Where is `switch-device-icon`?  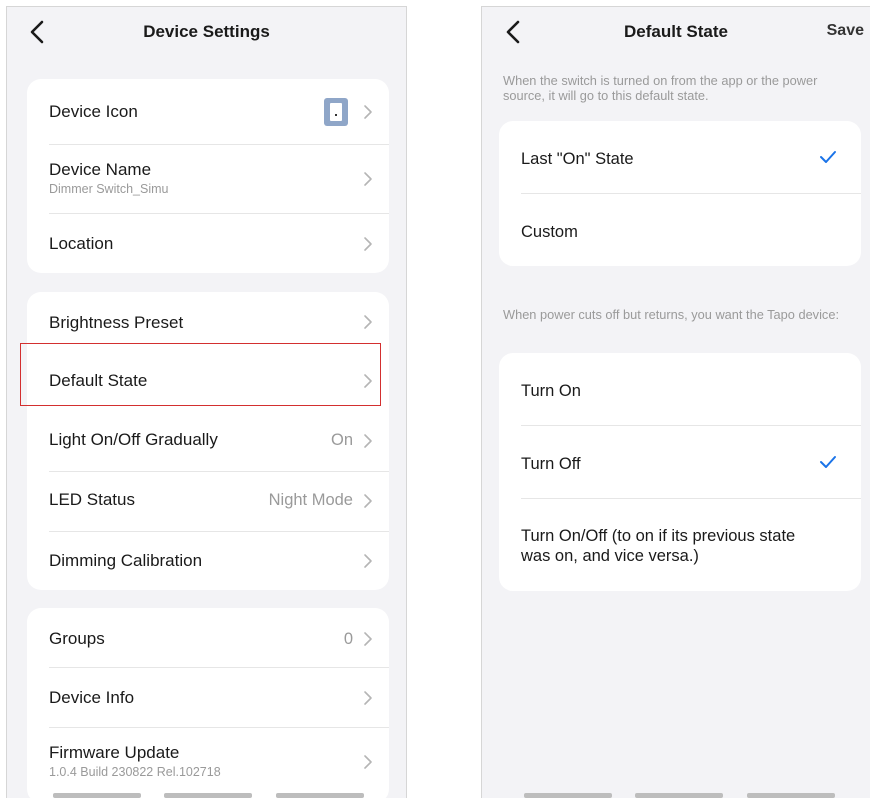 switch-device-icon is located at coordinates (336, 112).